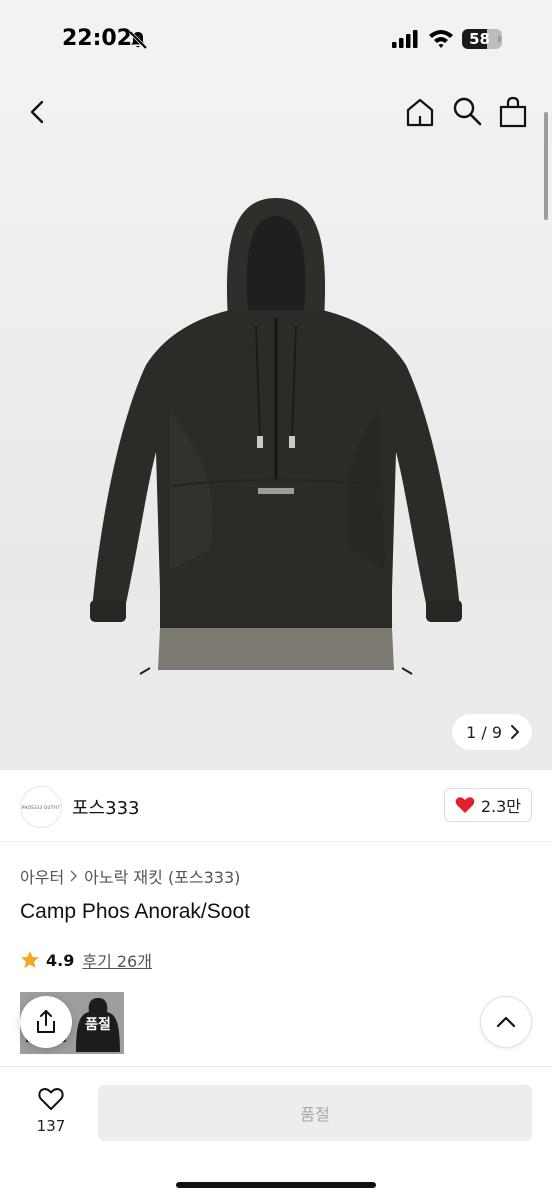  I want to click on heart-outline-icon, so click(51, 1099).